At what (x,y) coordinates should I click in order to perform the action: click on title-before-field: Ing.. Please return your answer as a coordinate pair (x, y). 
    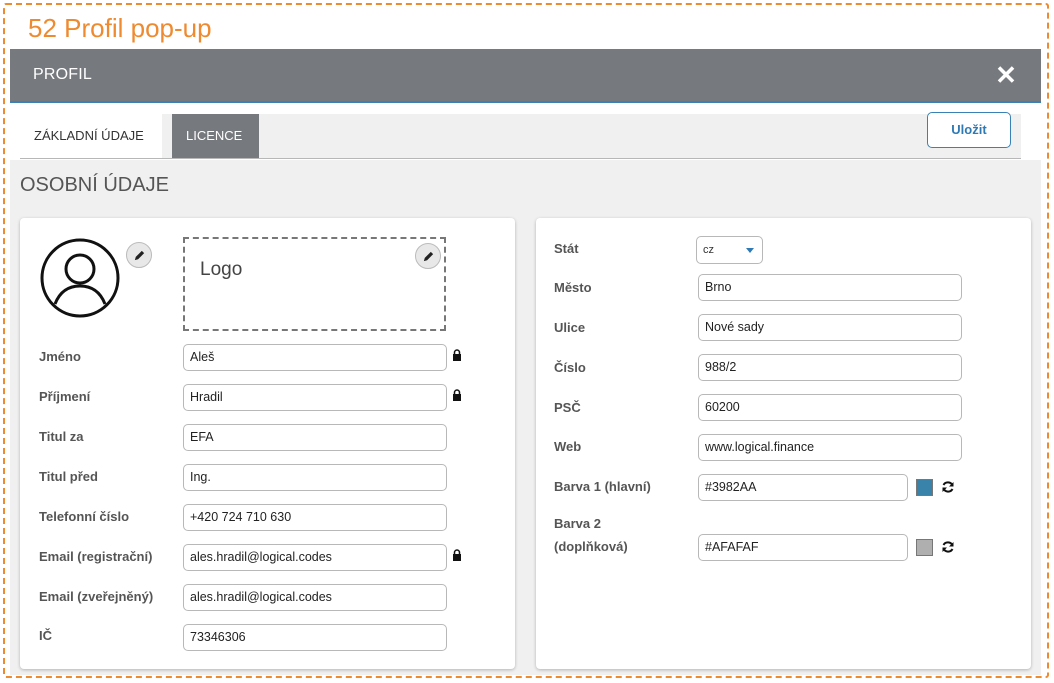
    Looking at the image, I should click on (315, 477).